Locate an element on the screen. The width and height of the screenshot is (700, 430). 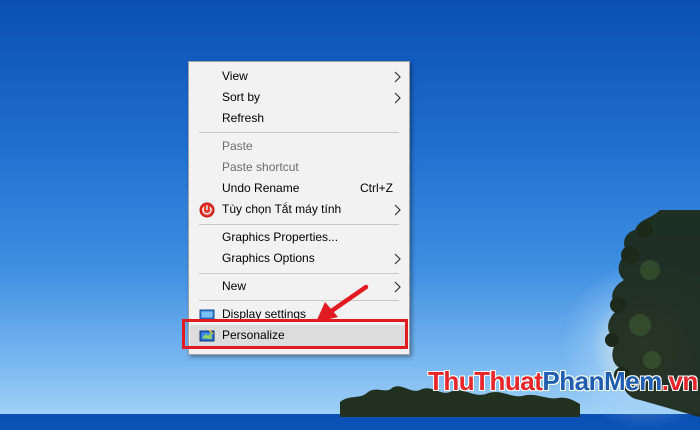
menu-item-refresh: Refresh is located at coordinates (299, 118).